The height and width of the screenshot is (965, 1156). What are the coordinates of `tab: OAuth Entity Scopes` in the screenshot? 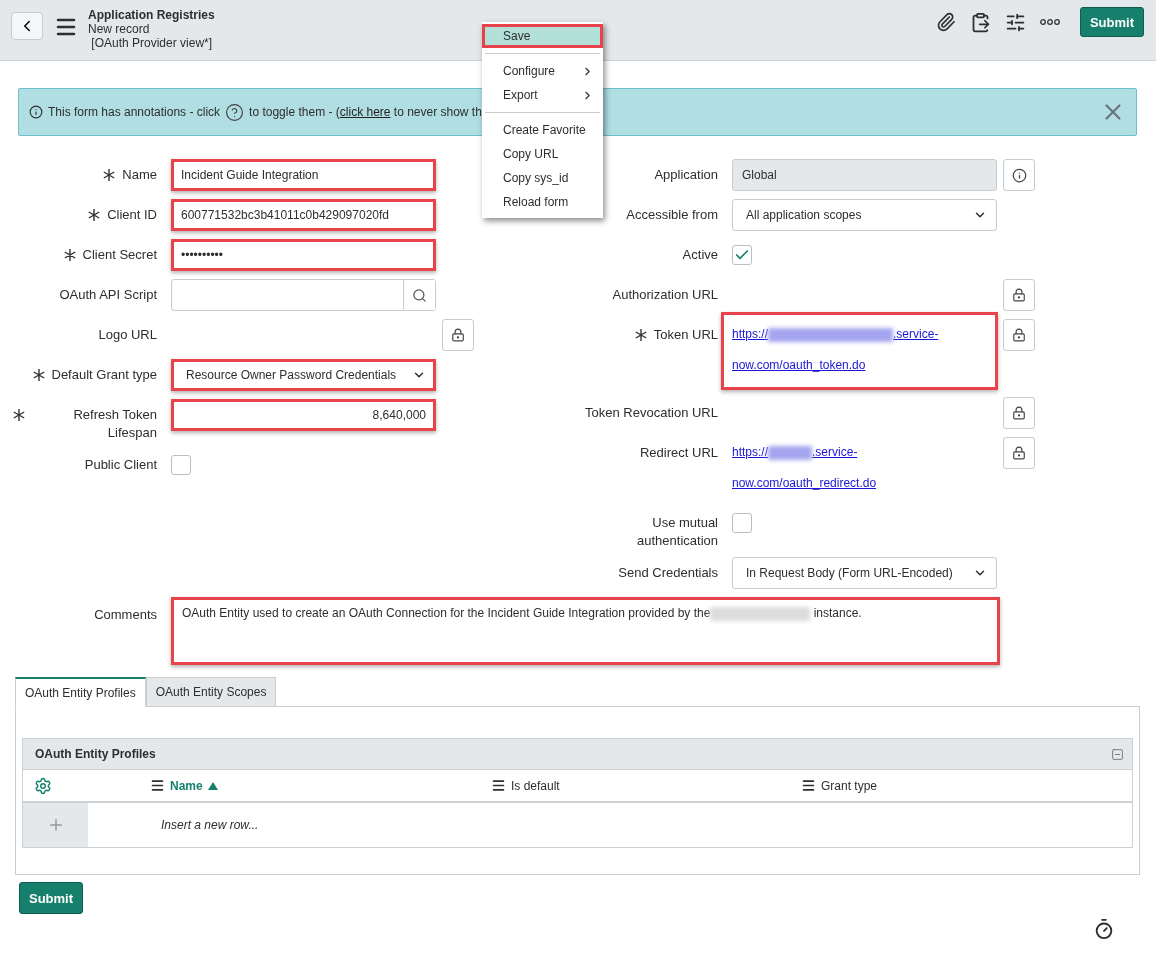 It's located at (211, 692).